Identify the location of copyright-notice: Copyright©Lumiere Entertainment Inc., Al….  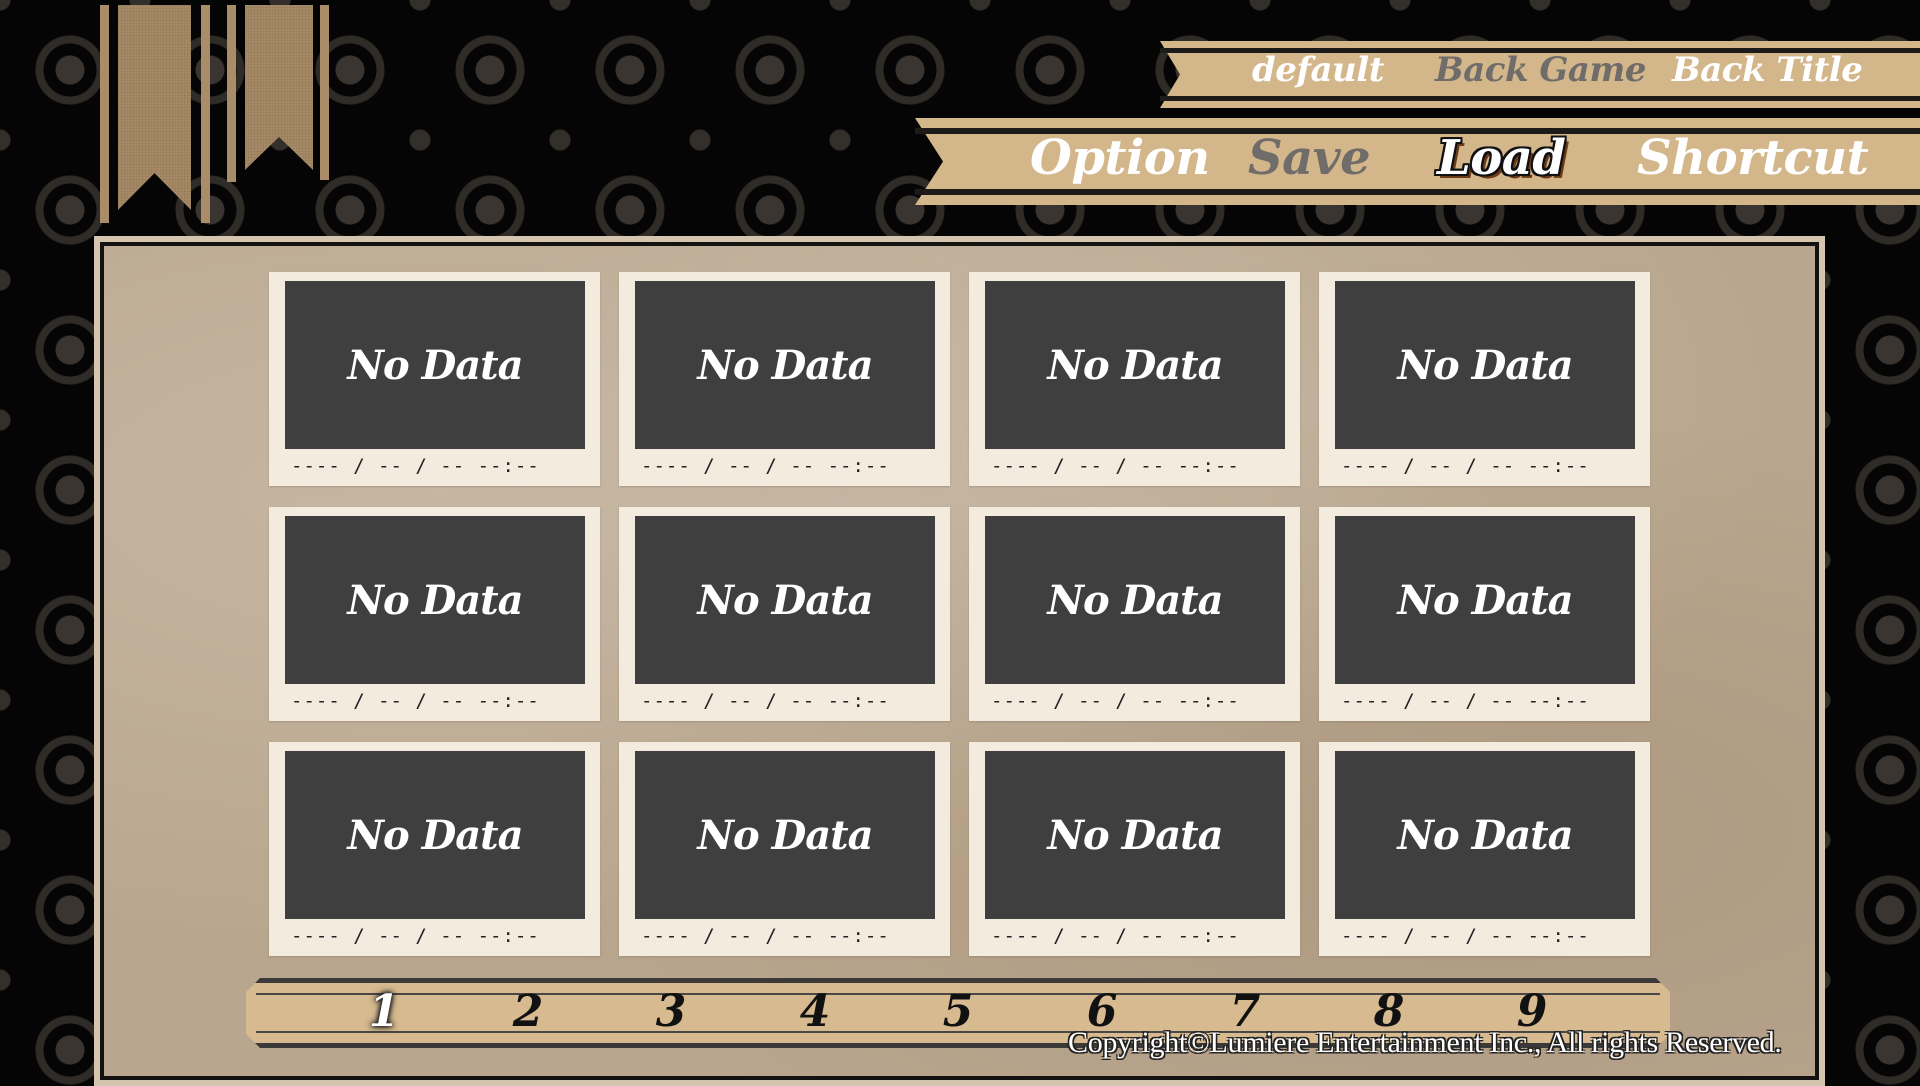
(1425, 1042).